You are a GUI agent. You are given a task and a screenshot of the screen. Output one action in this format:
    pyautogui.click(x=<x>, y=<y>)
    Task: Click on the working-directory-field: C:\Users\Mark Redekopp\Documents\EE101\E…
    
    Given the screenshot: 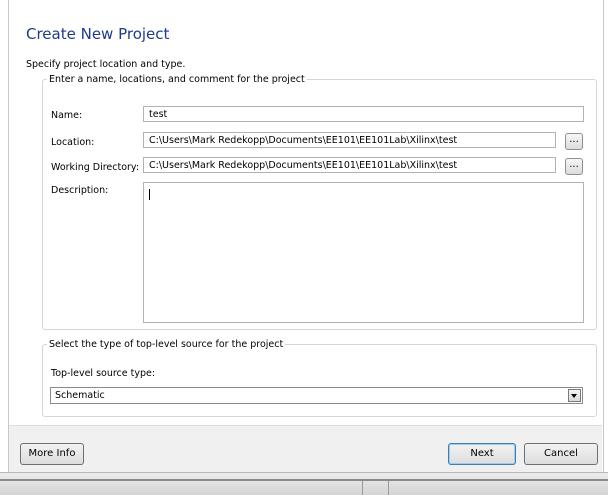 What is the action you would take?
    pyautogui.click(x=349, y=165)
    